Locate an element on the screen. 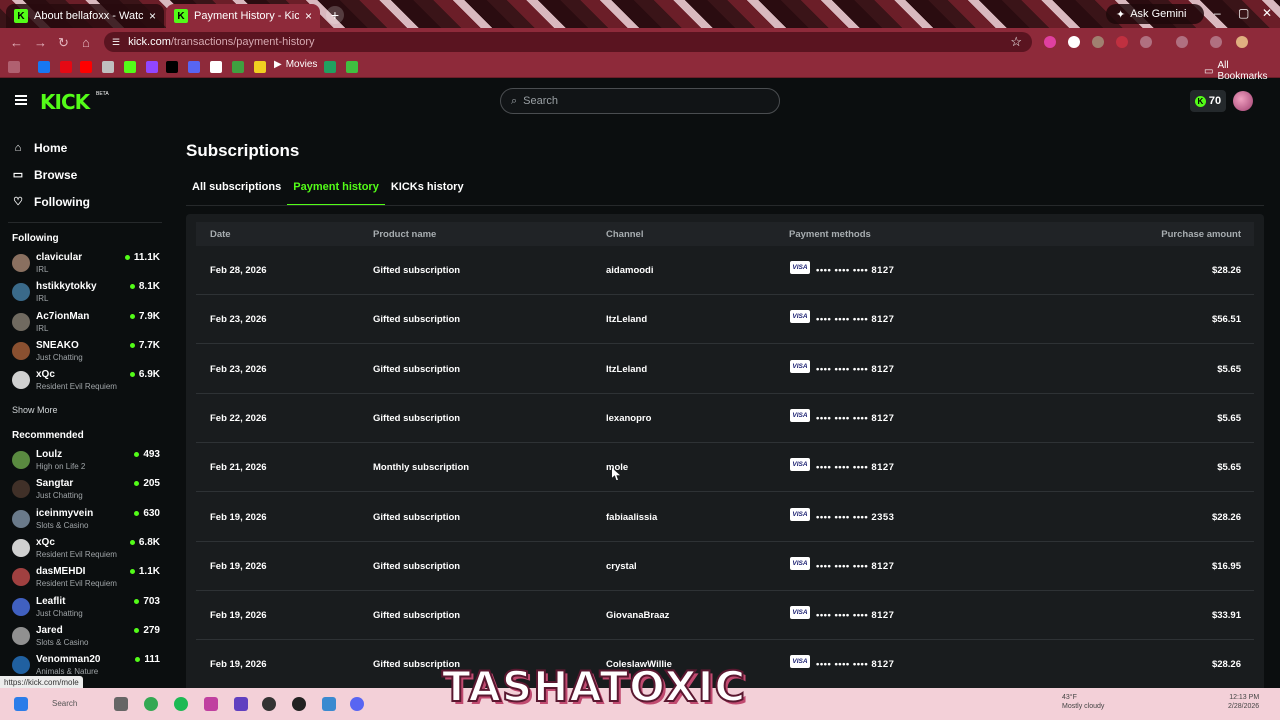  nav-following: ♡ Following is located at coordinates (51, 201).